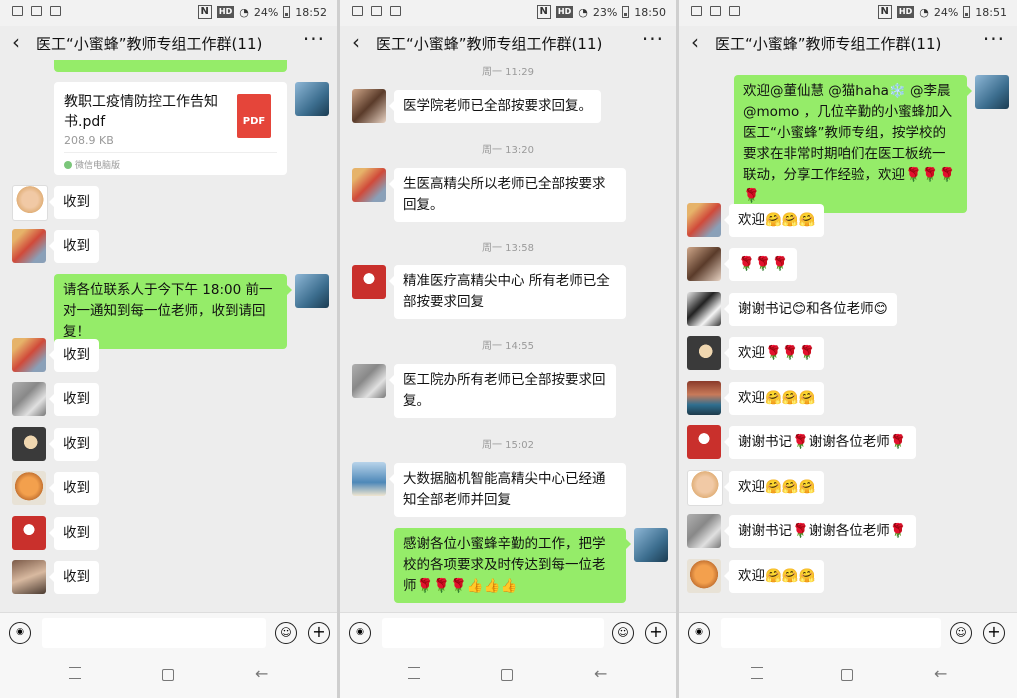 This screenshot has width=1017, height=698. Describe the element at coordinates (507, 195) in the screenshot. I see `message-bubble: 生医高精尖所以老师已全部按要求回复。` at that location.